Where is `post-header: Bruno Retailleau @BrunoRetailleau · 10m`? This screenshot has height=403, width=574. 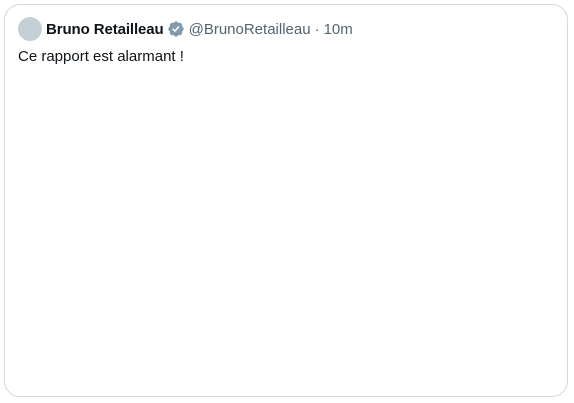
post-header: Bruno Retailleau @BrunoRetailleau · 10m is located at coordinates (185, 29).